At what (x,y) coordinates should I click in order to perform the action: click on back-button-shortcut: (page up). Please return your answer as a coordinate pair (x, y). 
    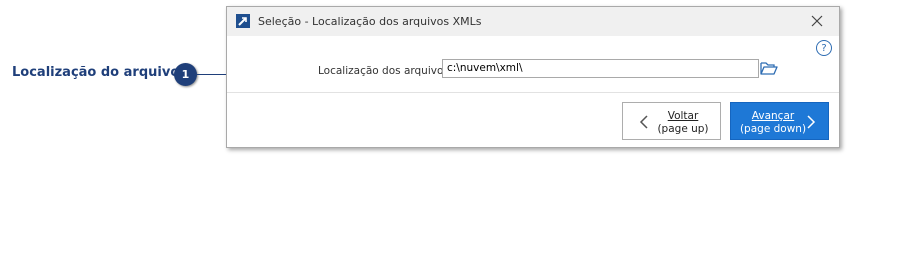
    Looking at the image, I should click on (683, 129).